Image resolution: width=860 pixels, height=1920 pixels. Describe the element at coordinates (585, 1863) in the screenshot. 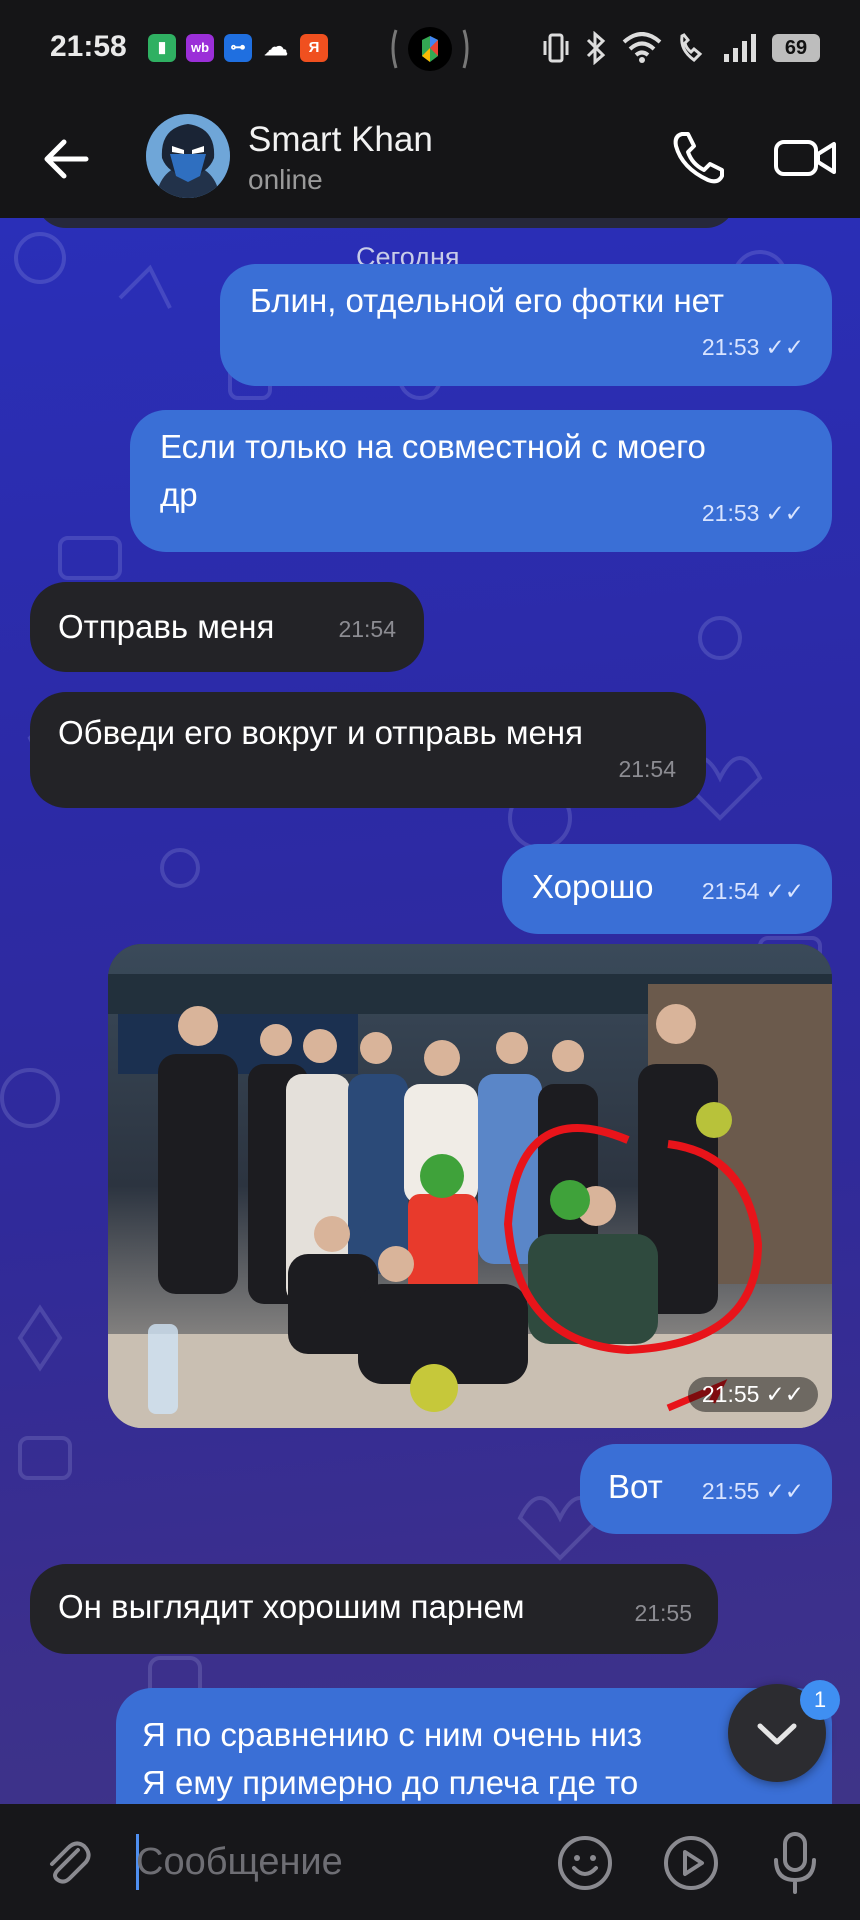

I see `emoji-icon` at that location.